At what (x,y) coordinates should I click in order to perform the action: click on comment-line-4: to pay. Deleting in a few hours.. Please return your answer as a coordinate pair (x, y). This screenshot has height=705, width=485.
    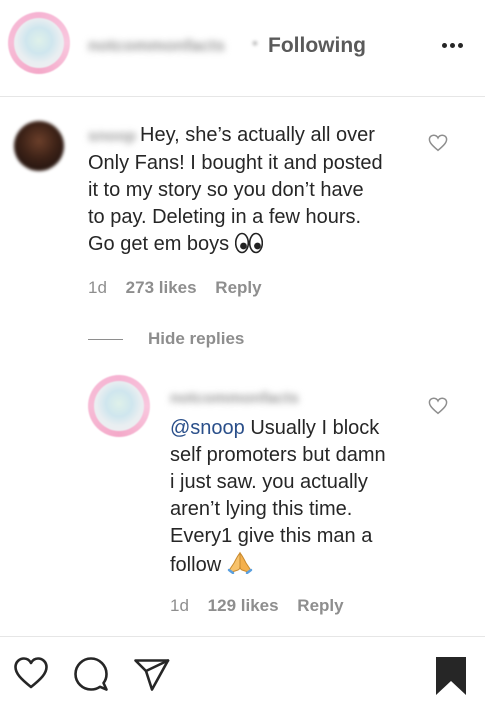
    Looking at the image, I should click on (225, 217).